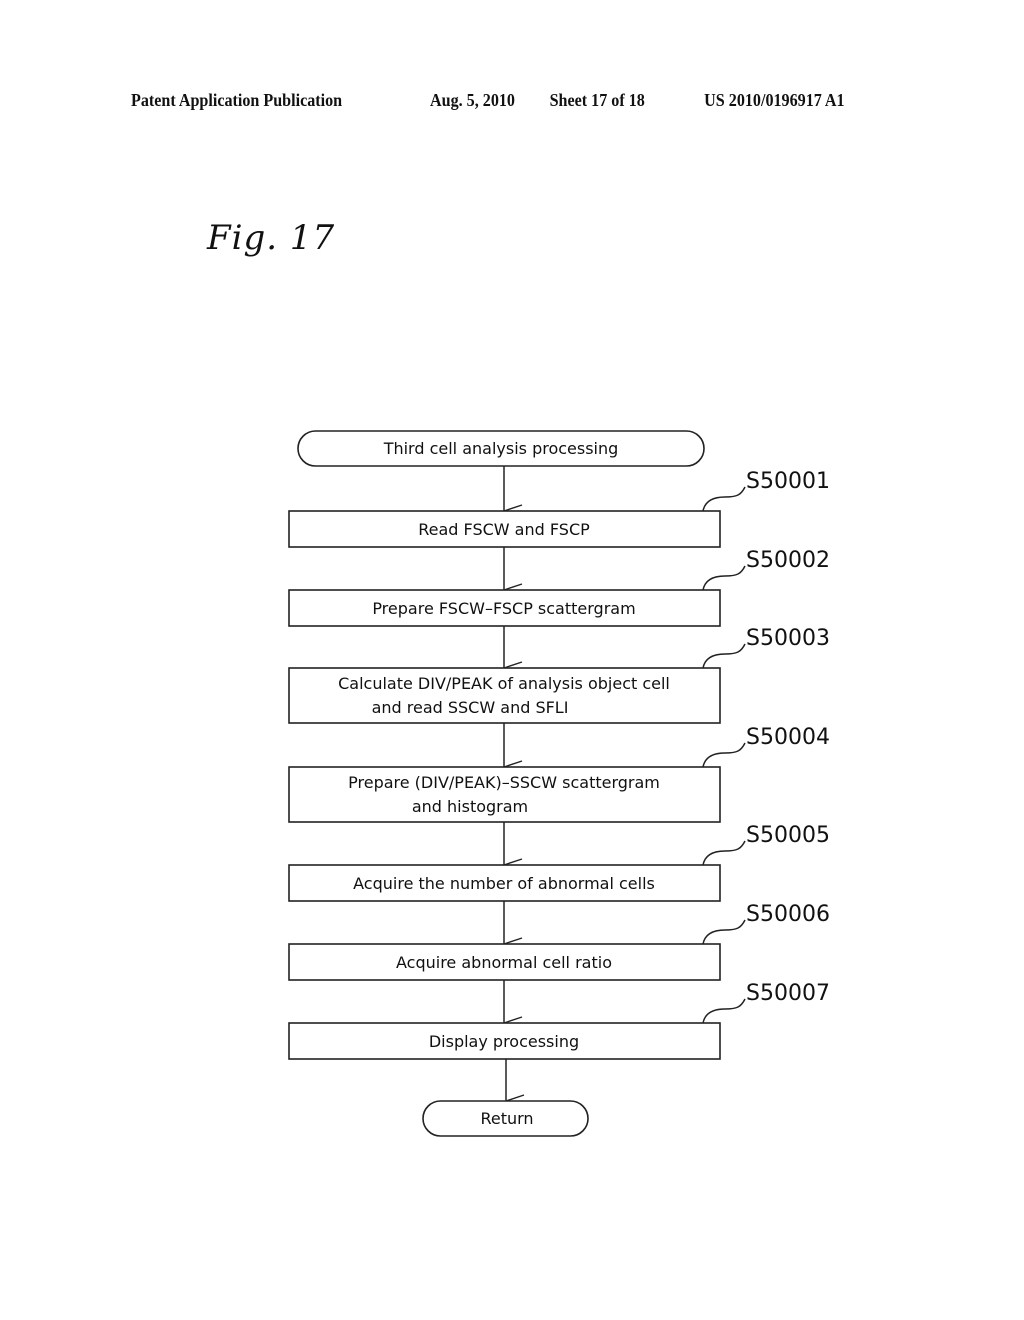 The height and width of the screenshot is (1320, 1024). What do you see at coordinates (504, 782) in the screenshot?
I see `process-box-text: Prepare (DIV/PEAK)–SSCW scattergram` at bounding box center [504, 782].